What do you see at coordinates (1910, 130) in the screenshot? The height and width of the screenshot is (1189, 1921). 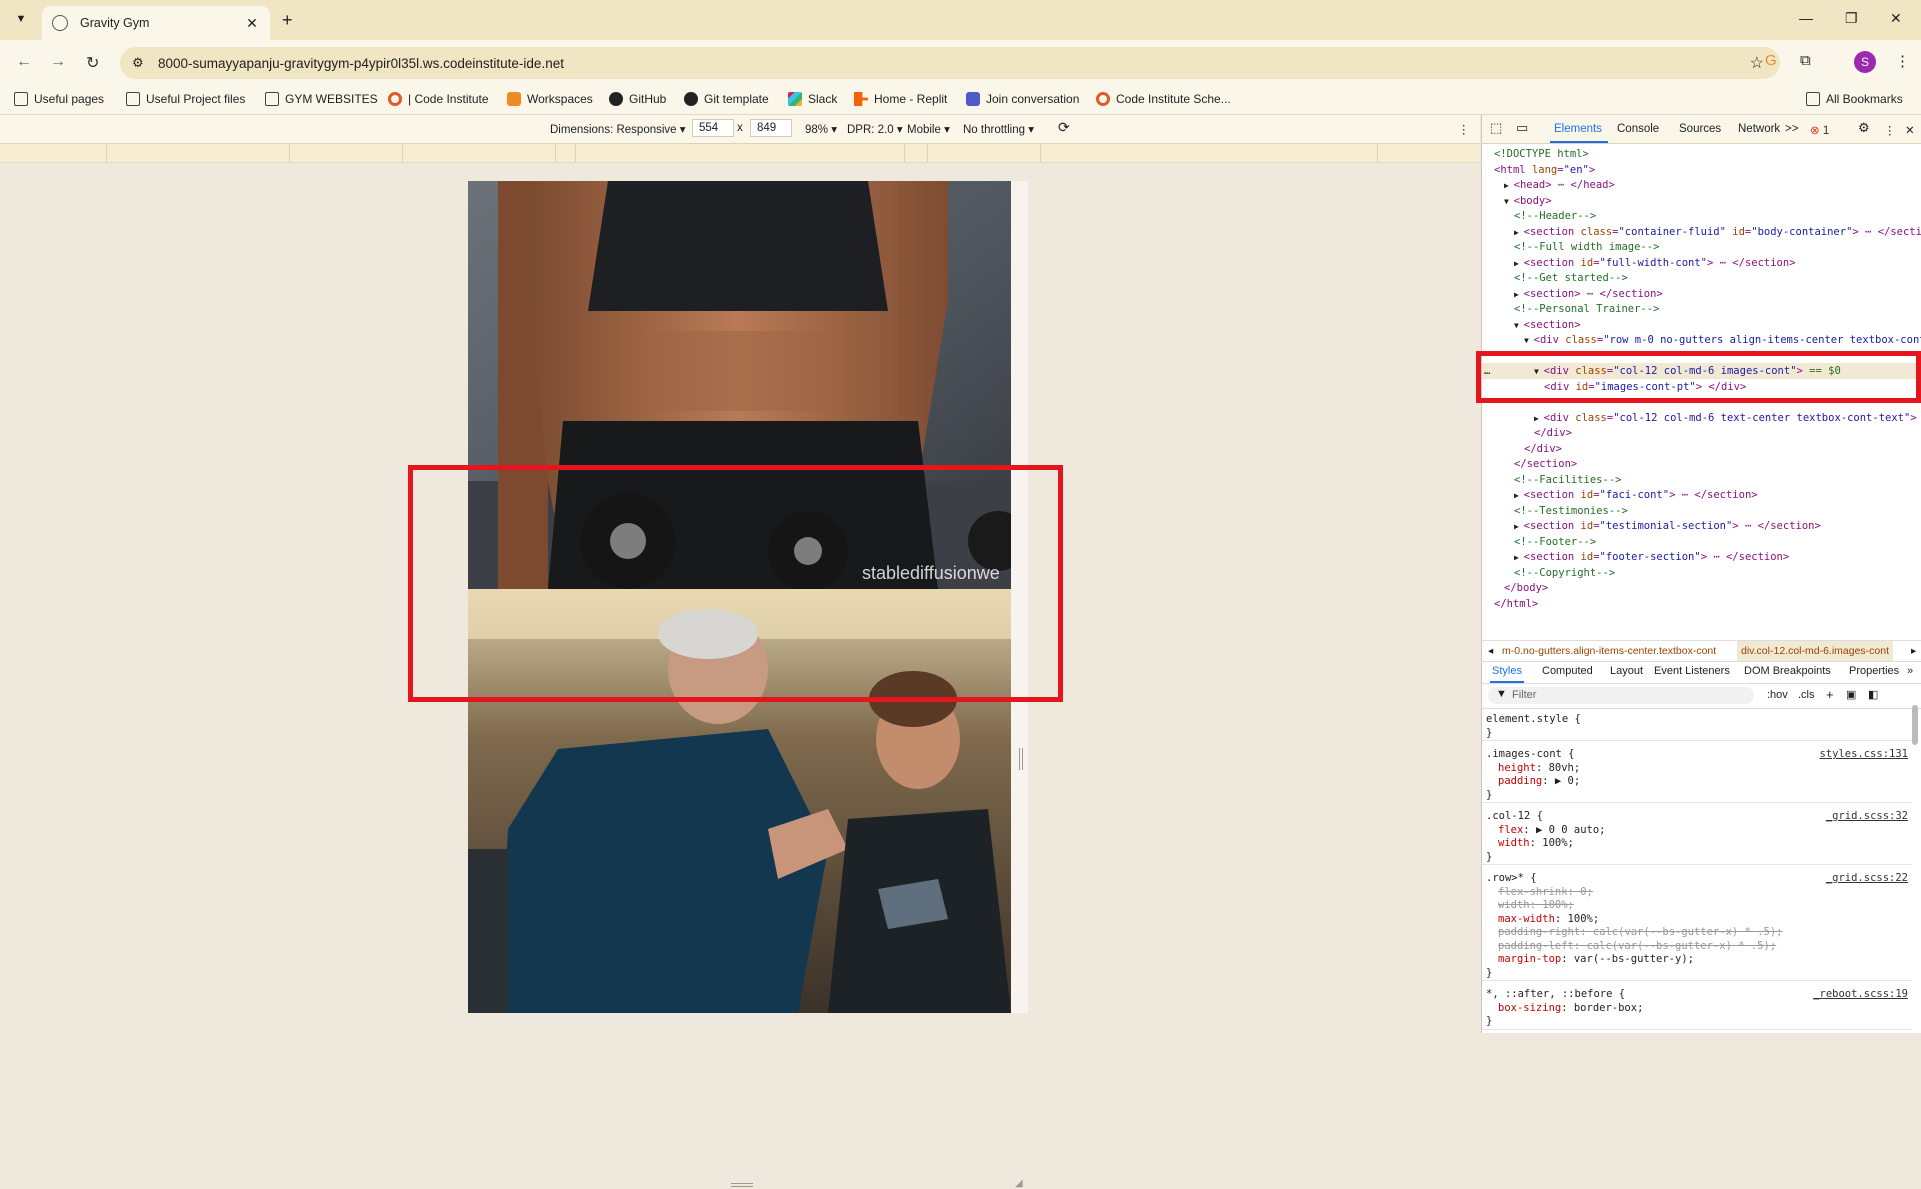 I see `devtools-close-icon: ✕` at bounding box center [1910, 130].